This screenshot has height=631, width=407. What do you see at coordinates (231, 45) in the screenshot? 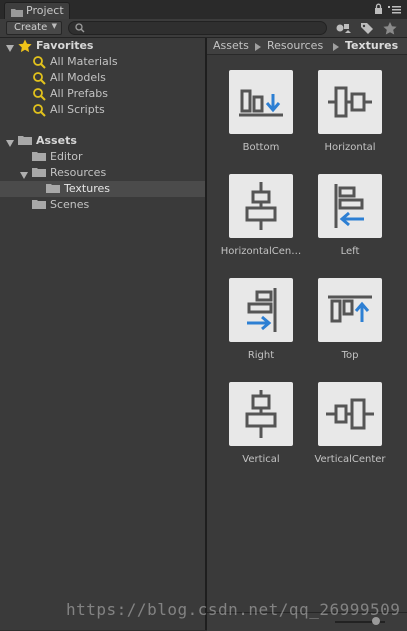
I see `breadcrumb-assets: Assets` at bounding box center [231, 45].